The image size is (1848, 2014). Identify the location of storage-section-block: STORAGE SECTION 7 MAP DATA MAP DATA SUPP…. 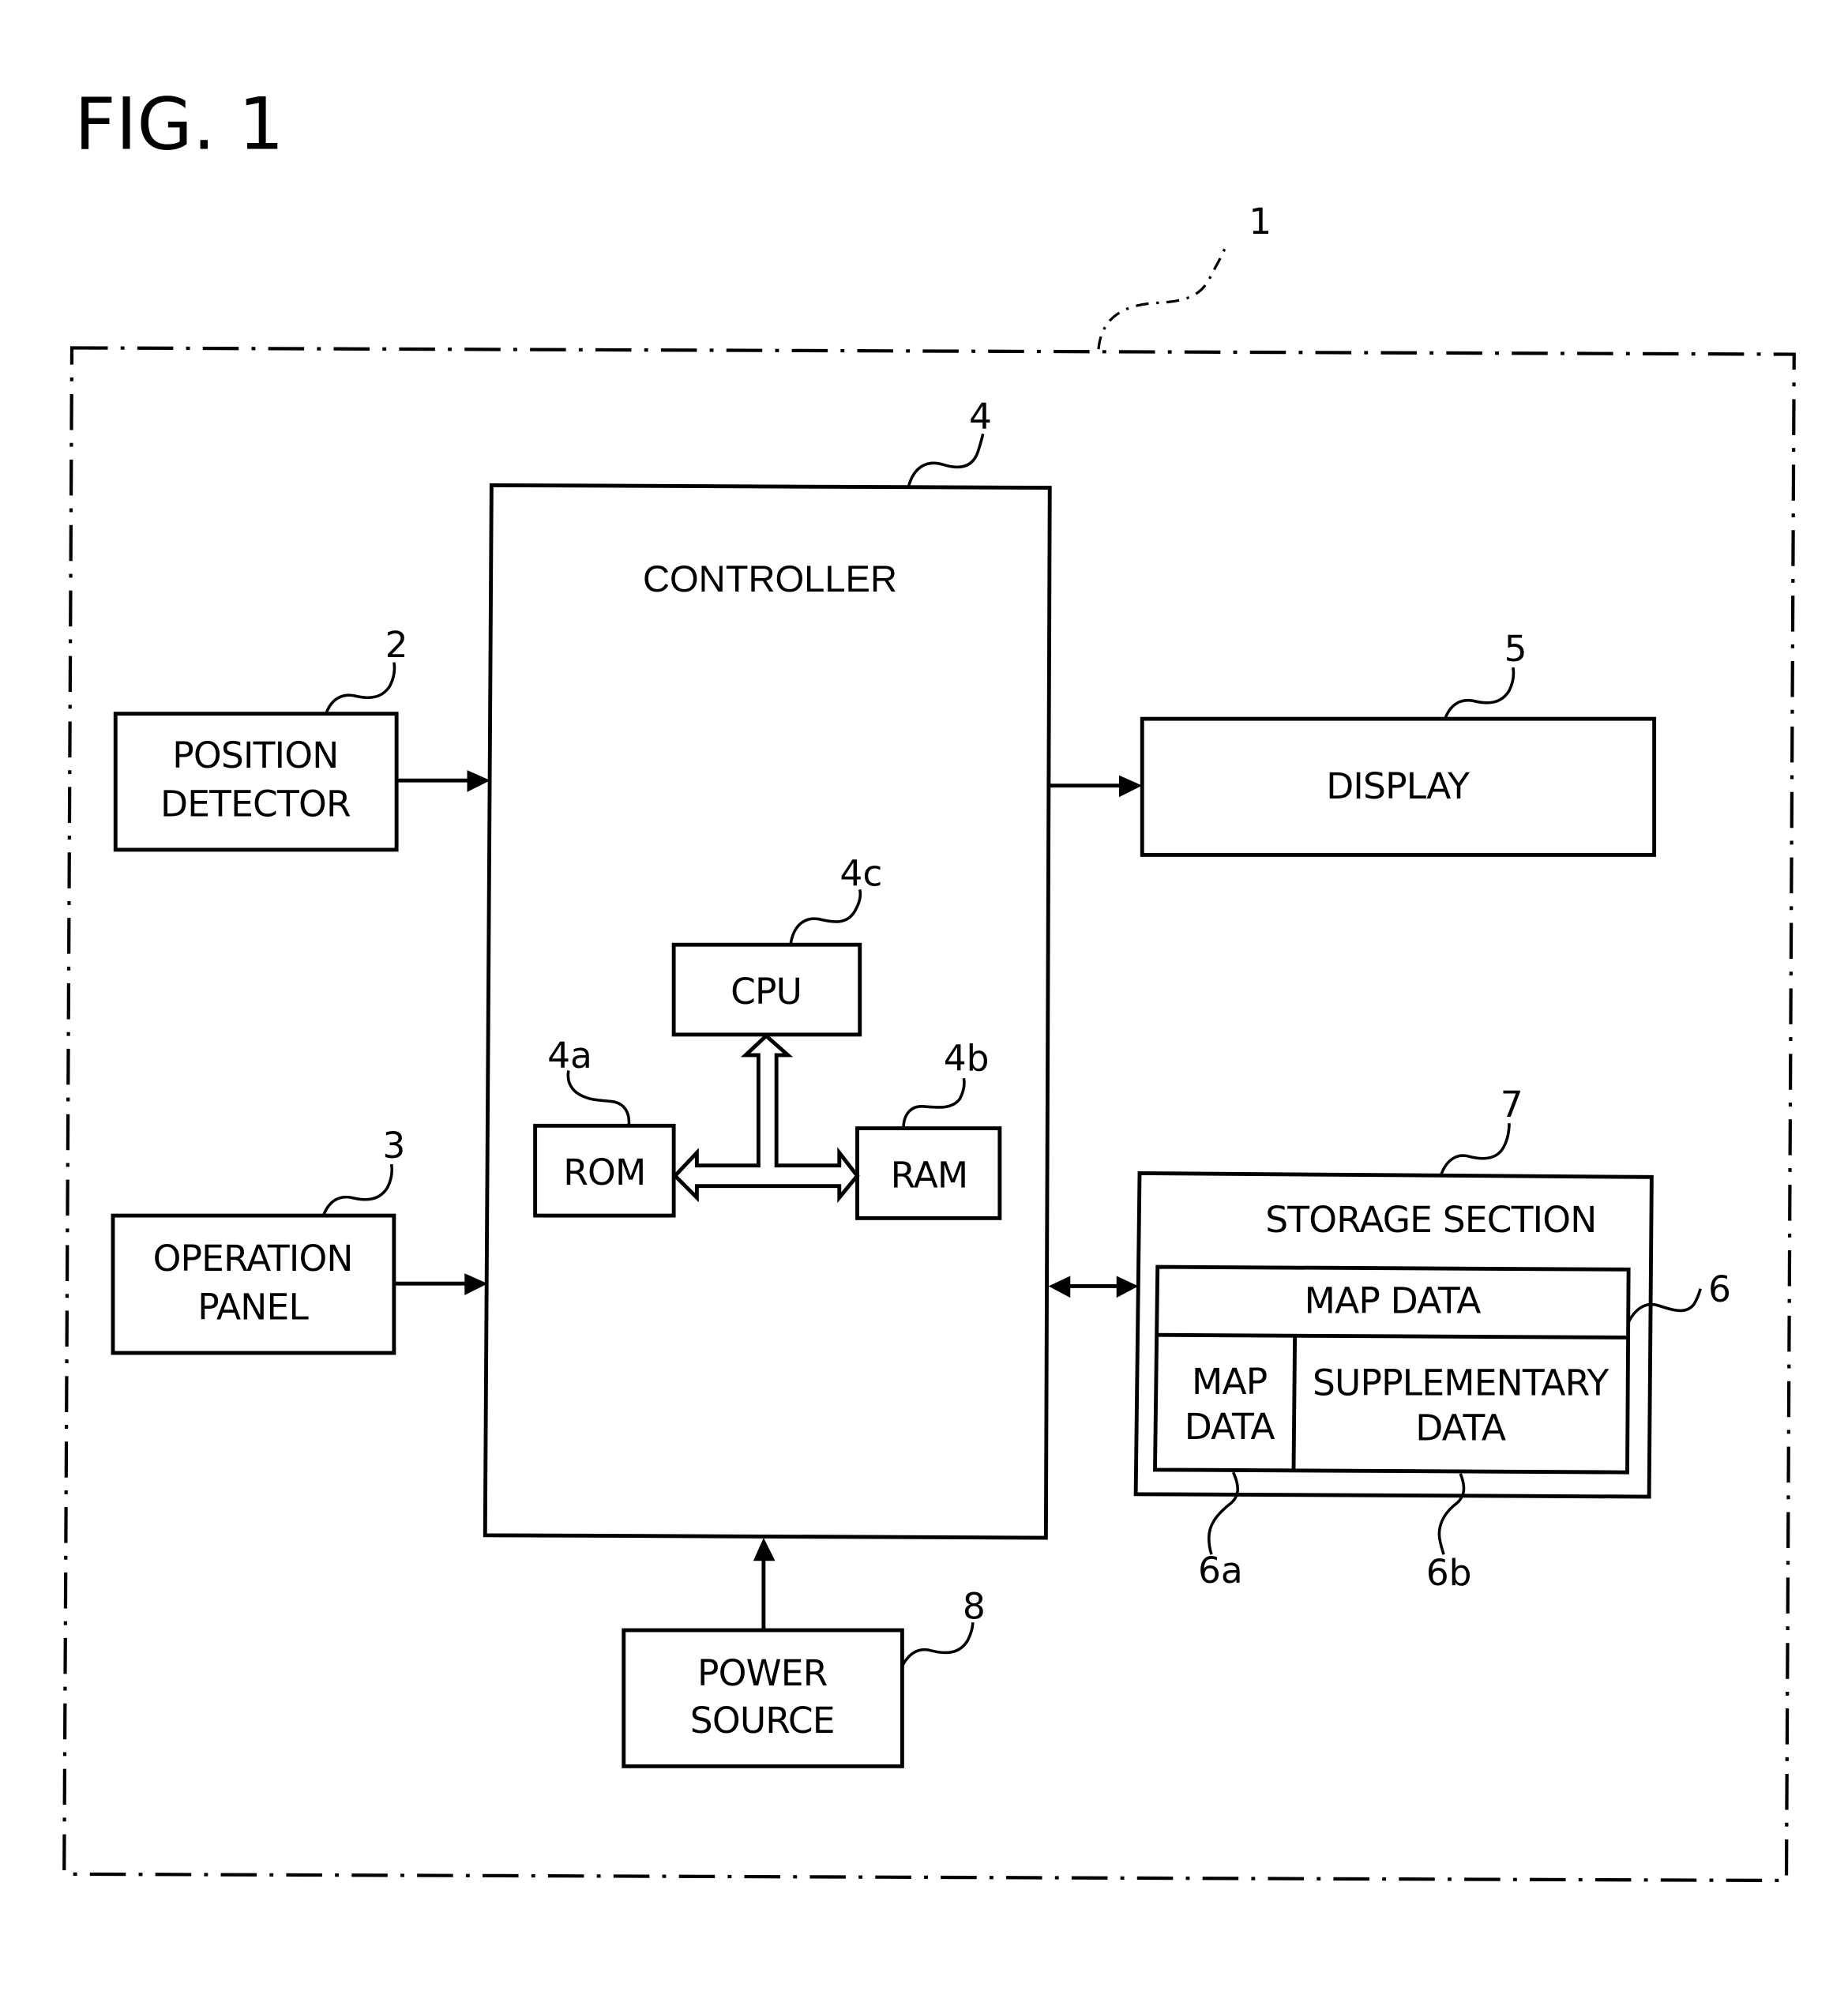
(1432, 1339).